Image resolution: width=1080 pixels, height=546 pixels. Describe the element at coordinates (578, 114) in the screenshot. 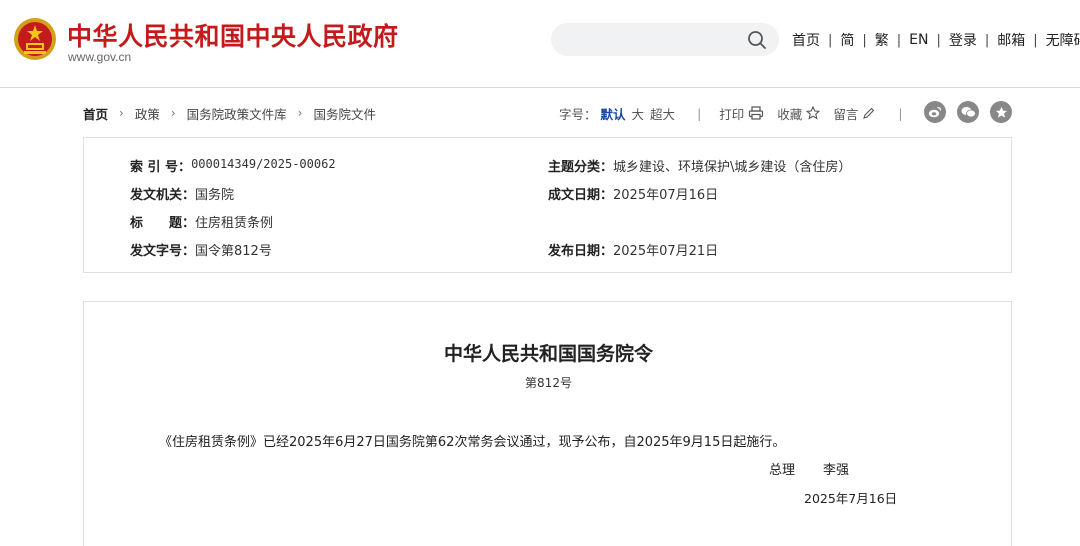

I see `font-size-label: 字号：` at that location.